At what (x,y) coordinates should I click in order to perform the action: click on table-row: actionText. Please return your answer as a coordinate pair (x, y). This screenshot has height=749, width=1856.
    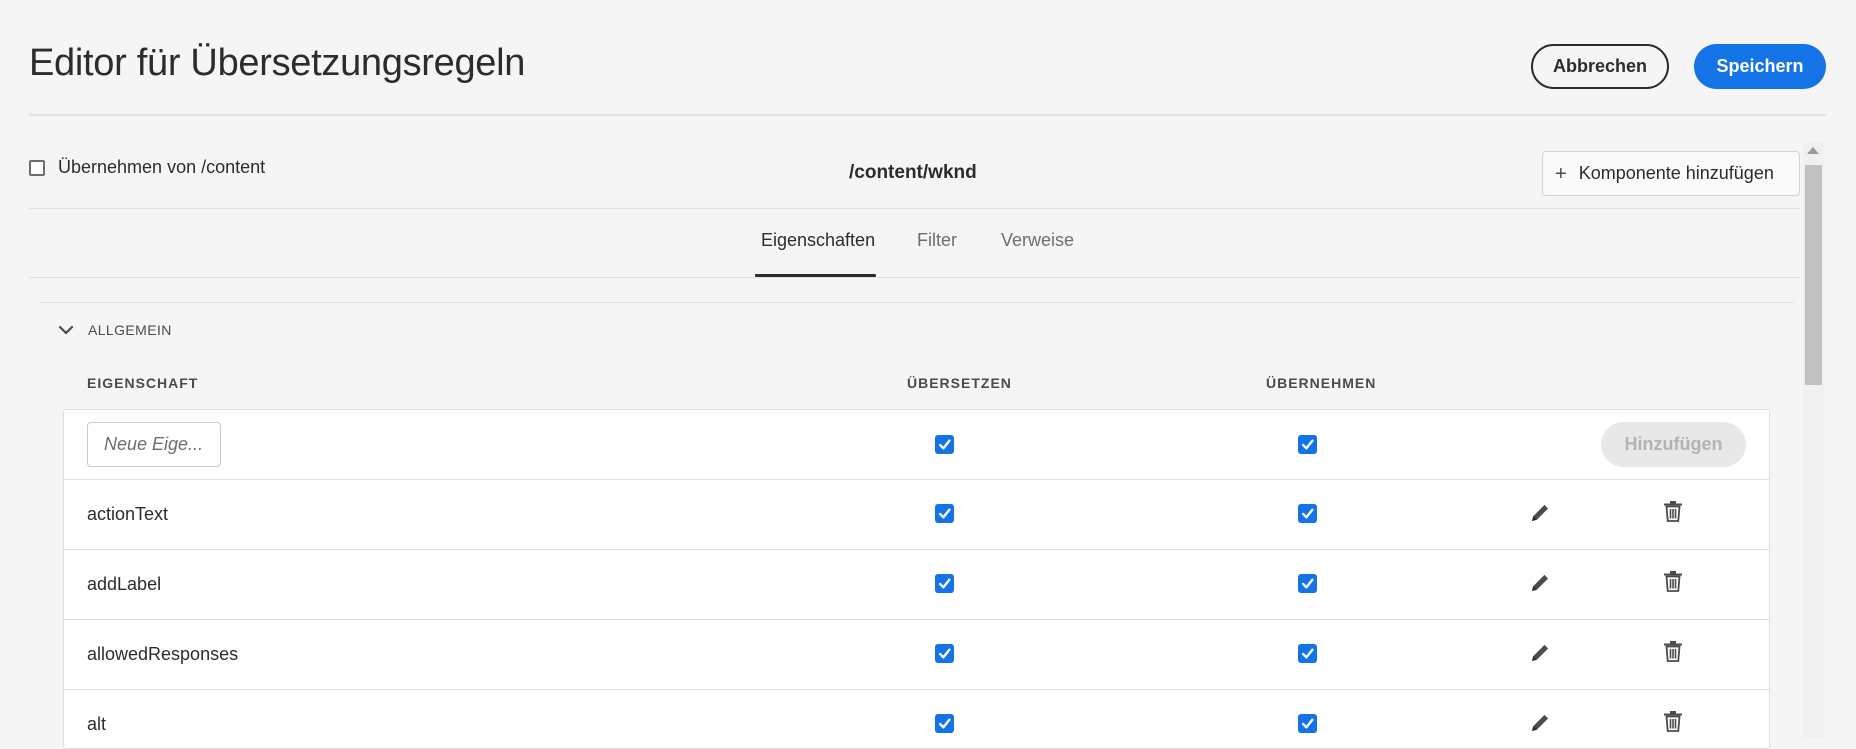
    Looking at the image, I should click on (916, 515).